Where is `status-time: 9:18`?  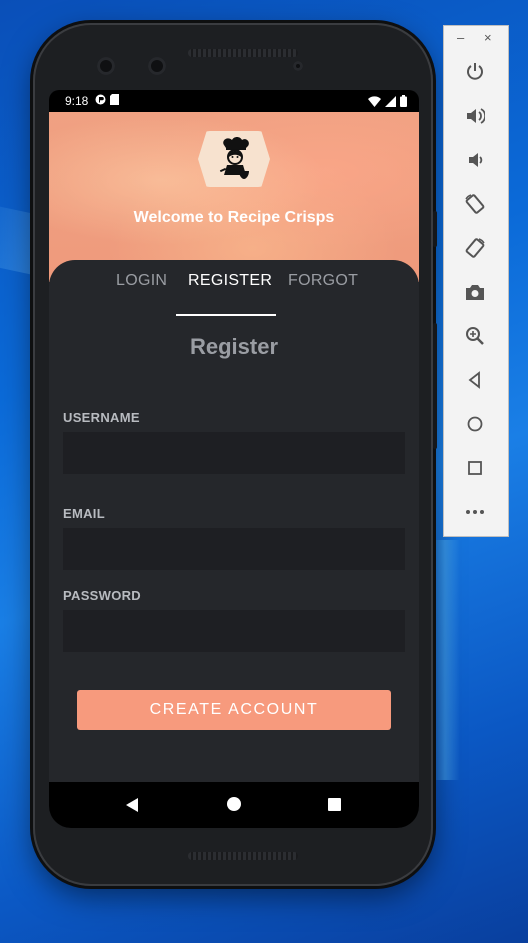
status-time: 9:18 is located at coordinates (77, 101).